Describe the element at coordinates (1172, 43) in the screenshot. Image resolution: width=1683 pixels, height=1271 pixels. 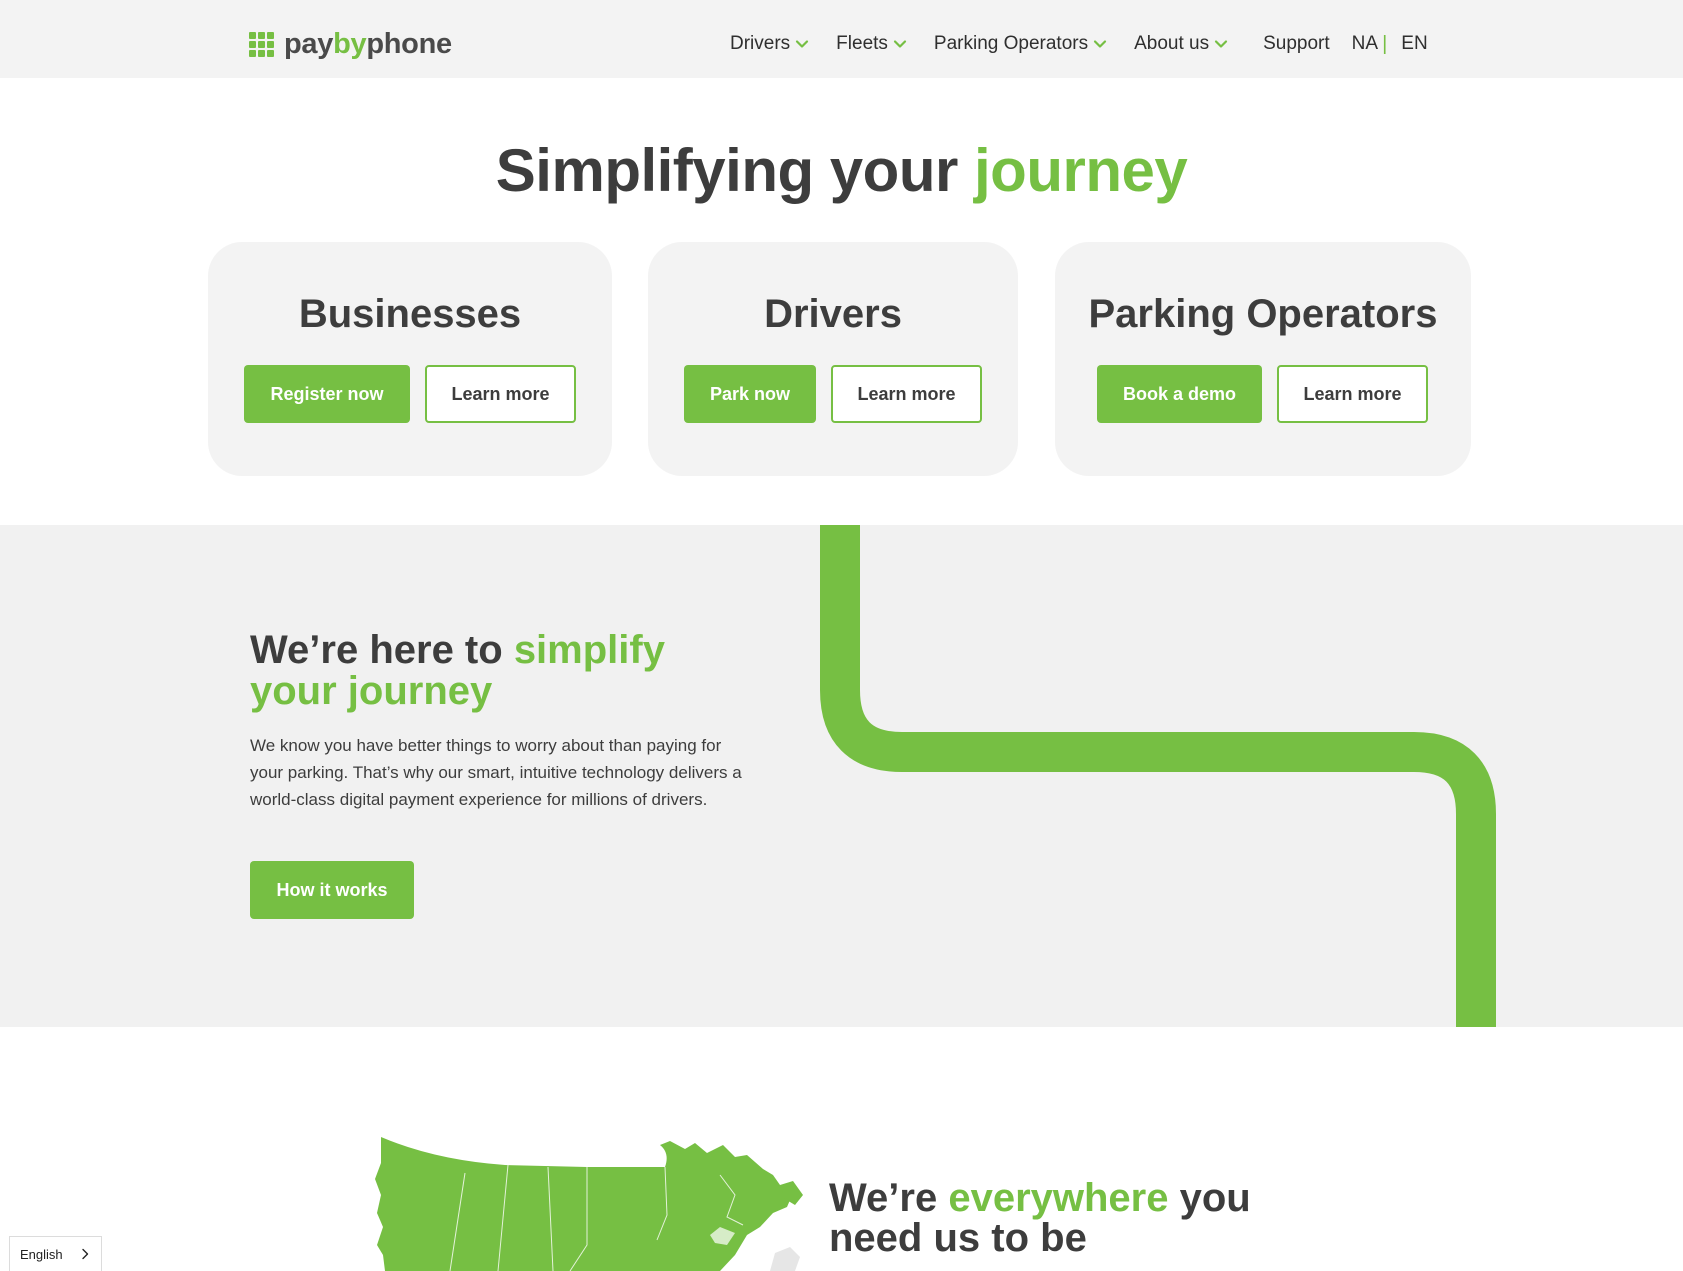
I see `nav-item-label: About us` at that location.